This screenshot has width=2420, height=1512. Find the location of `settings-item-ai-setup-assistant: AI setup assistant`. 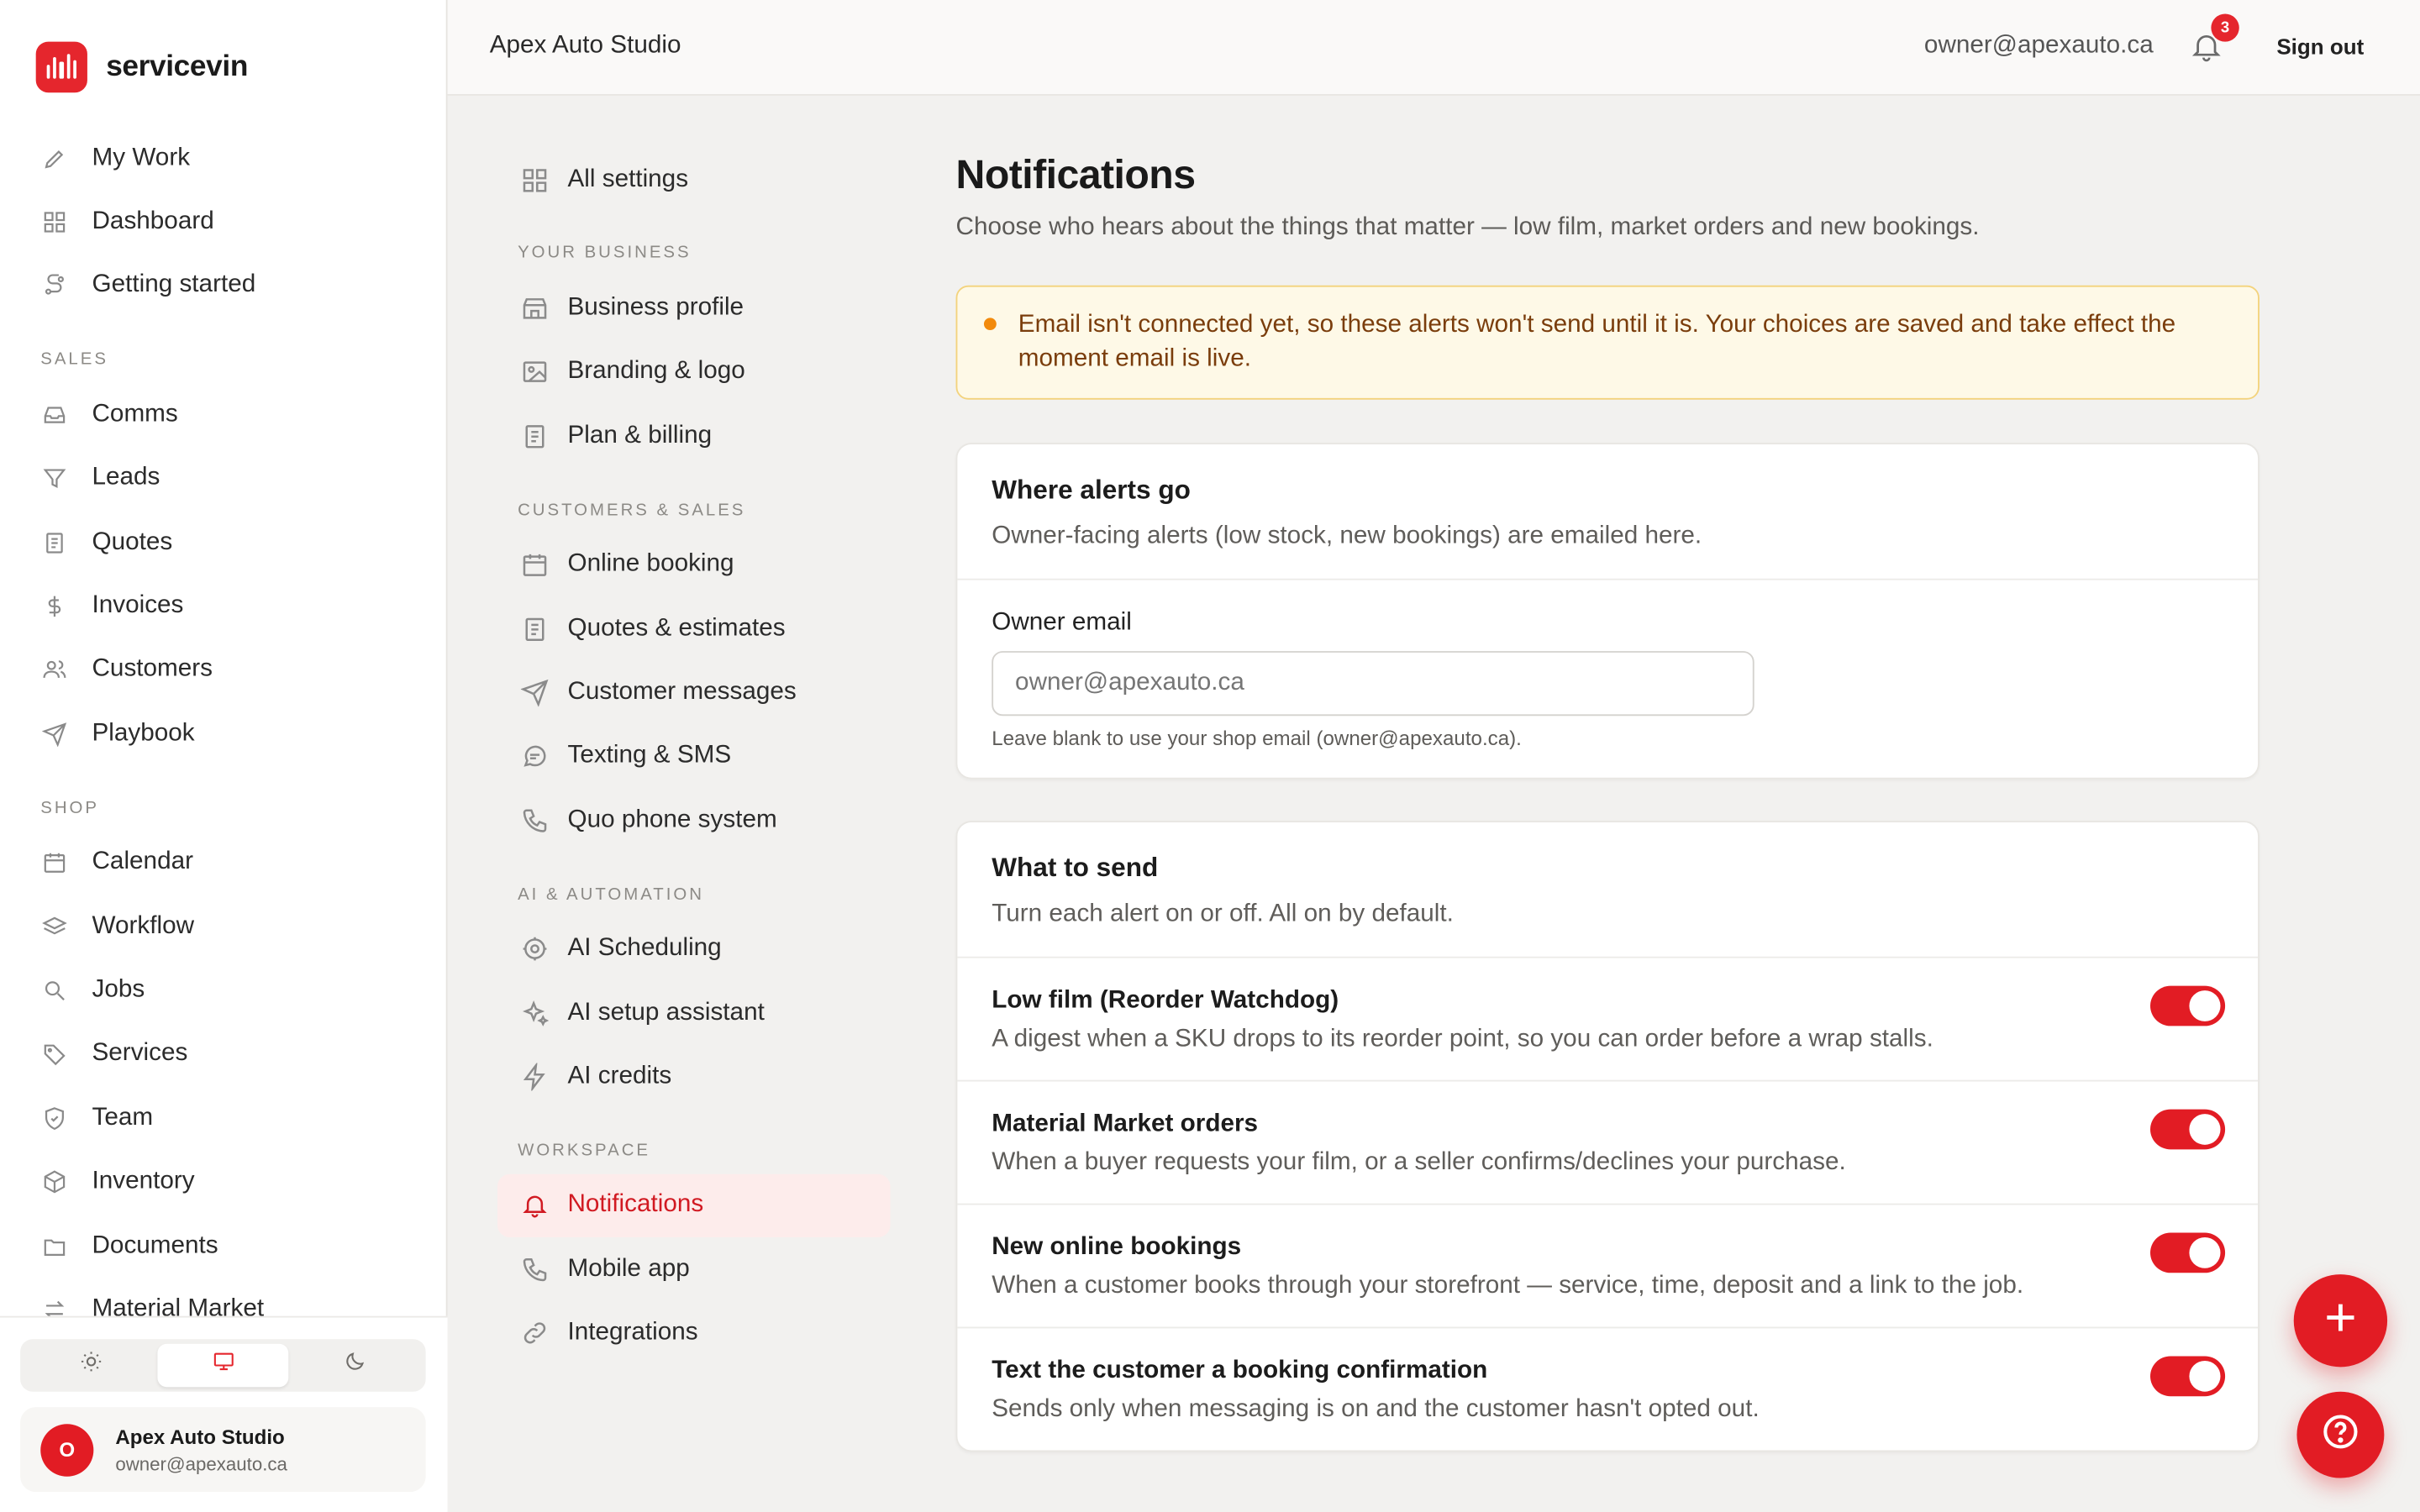

settings-item-ai-setup-assistant: AI setup assistant is located at coordinates (694, 1013).